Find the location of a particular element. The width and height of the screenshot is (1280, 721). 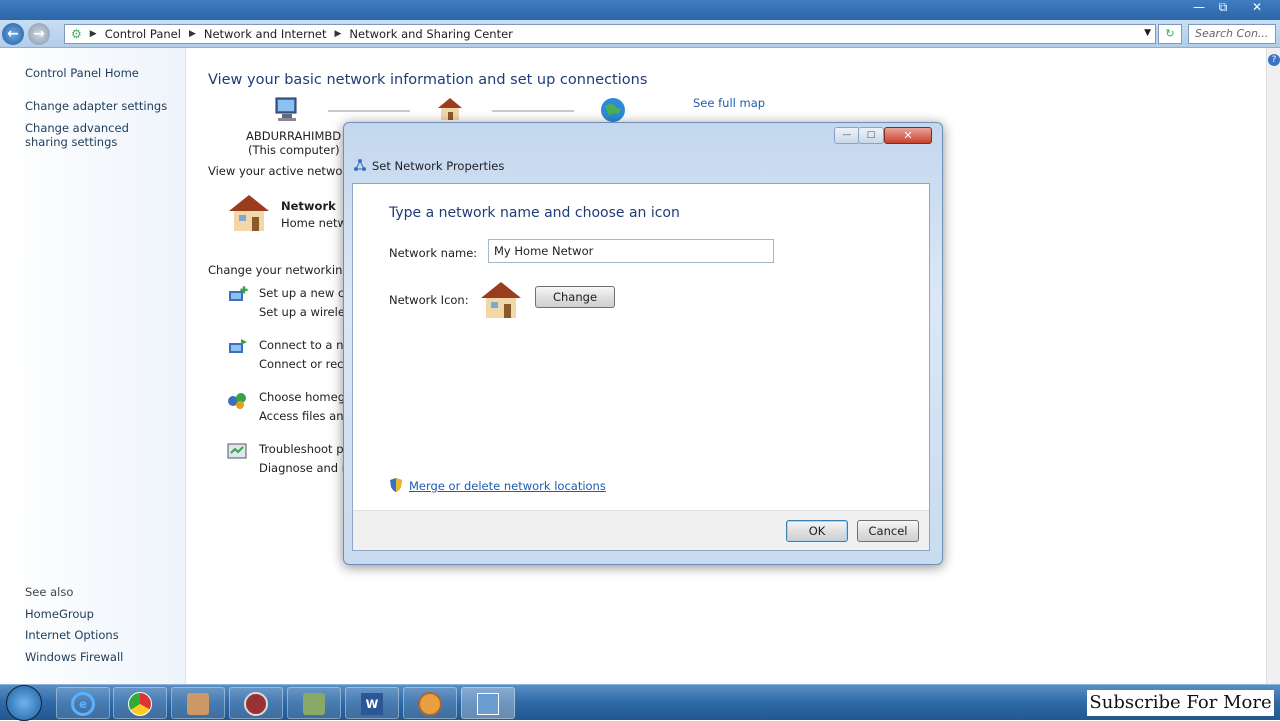

troubleshoot-icon is located at coordinates (237, 451).